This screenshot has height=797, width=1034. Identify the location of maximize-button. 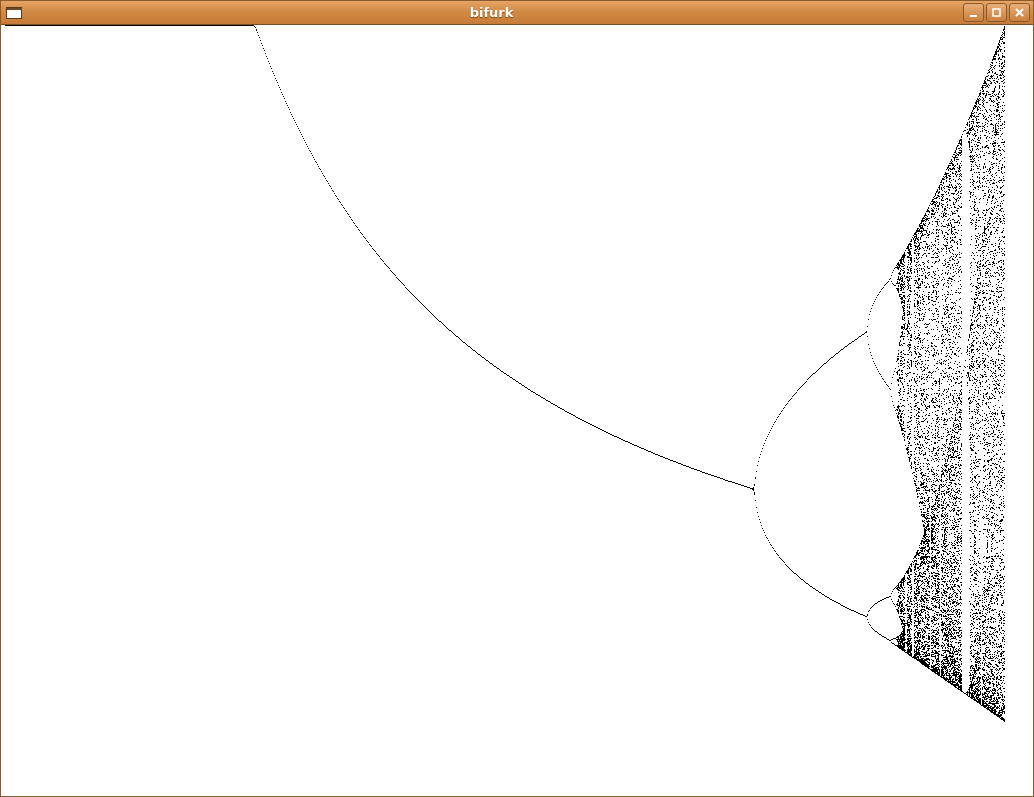
(996, 12).